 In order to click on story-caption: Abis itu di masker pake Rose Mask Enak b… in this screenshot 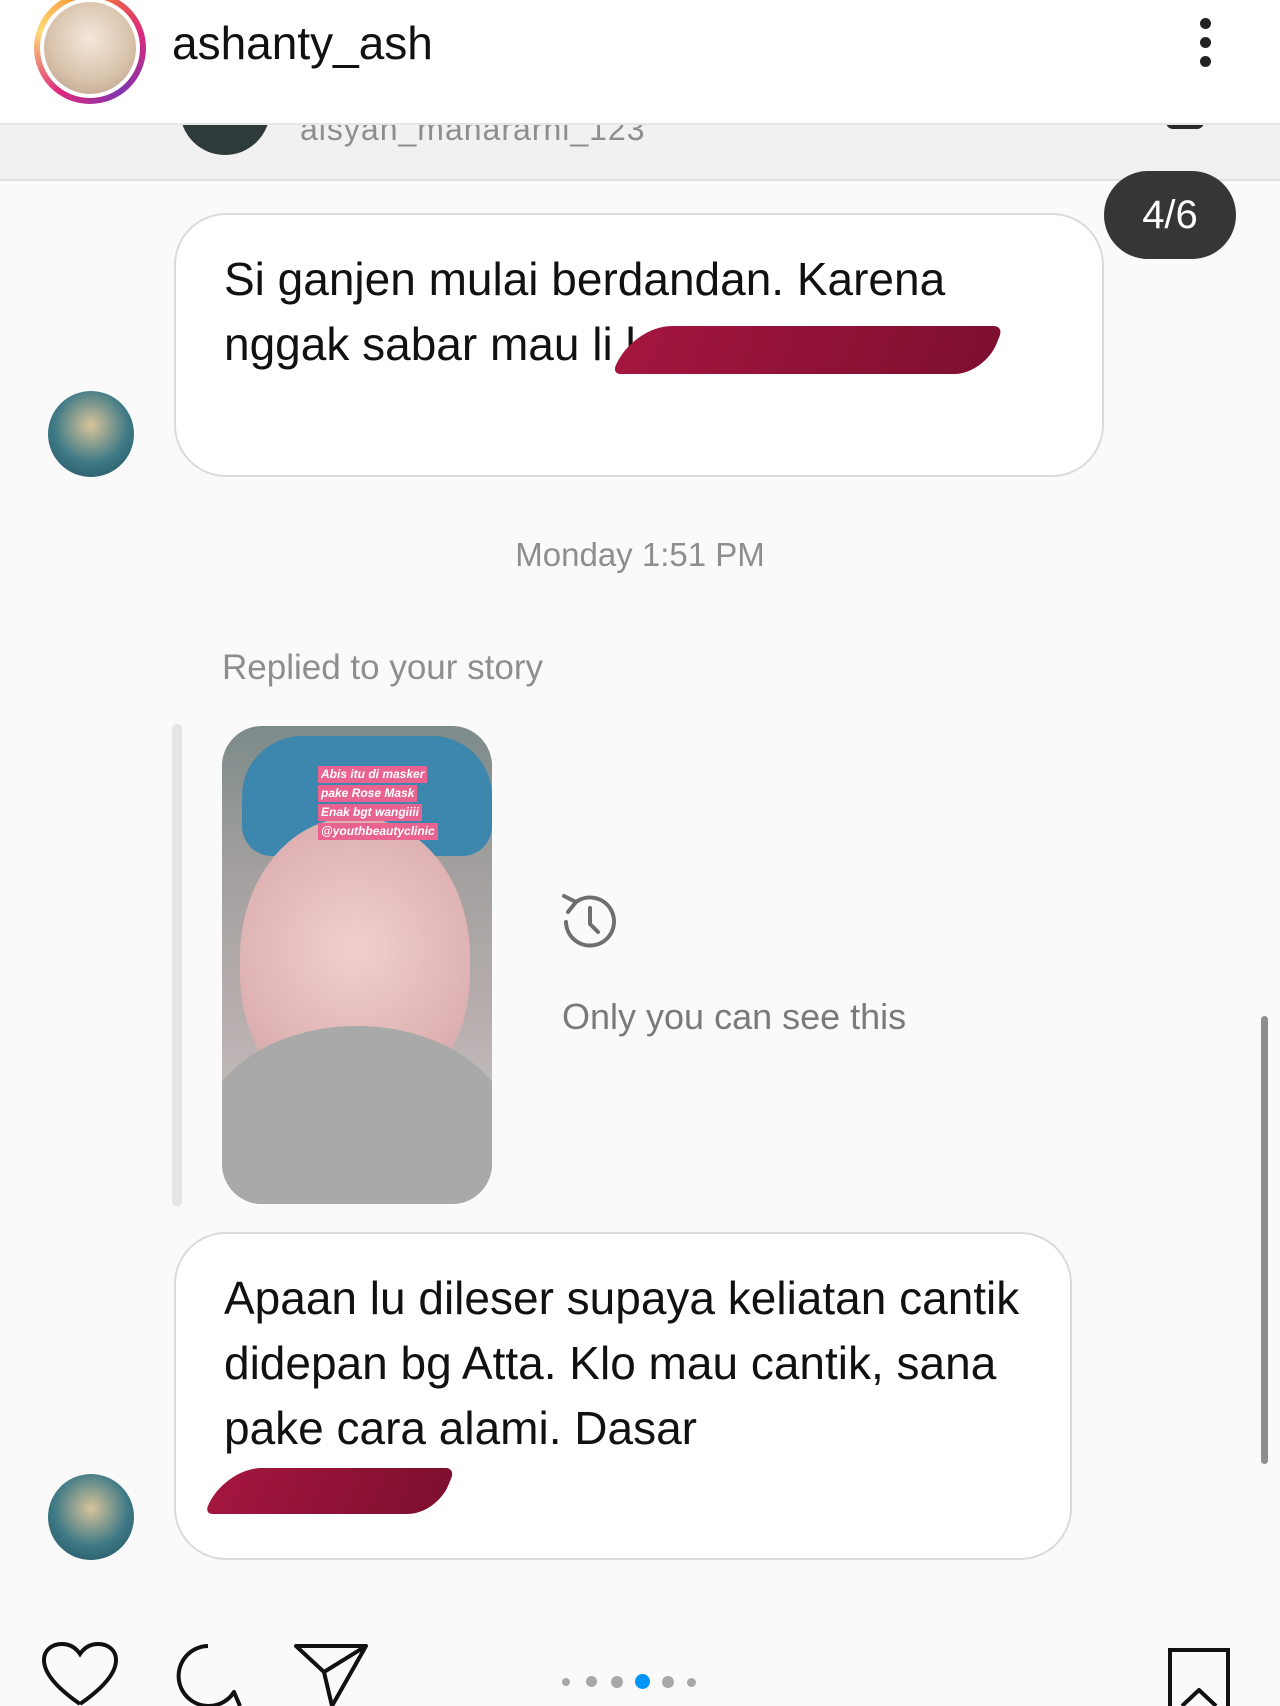, I will do `click(401, 804)`.